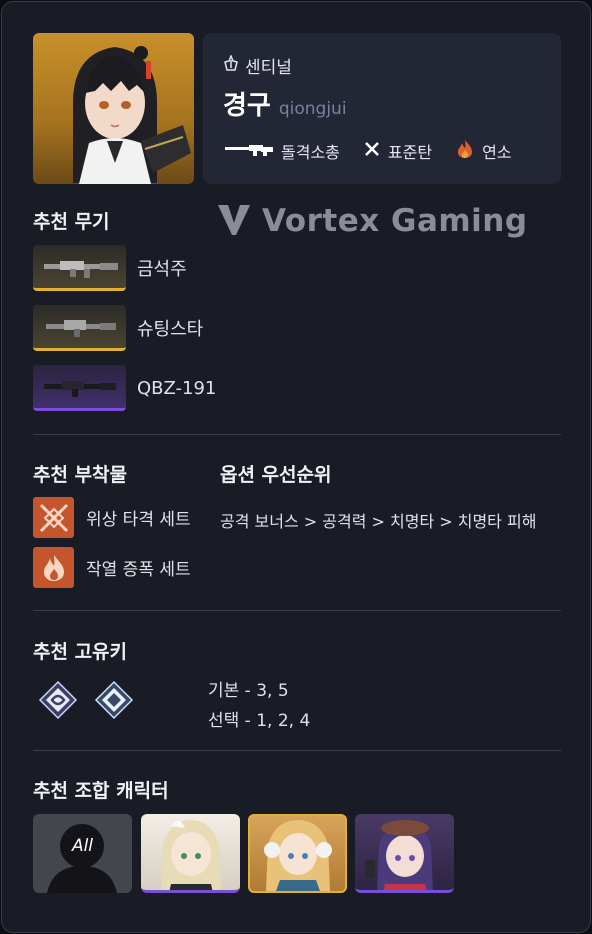 This screenshot has width=592, height=934. I want to click on phase-strike-icon, so click(53, 517).